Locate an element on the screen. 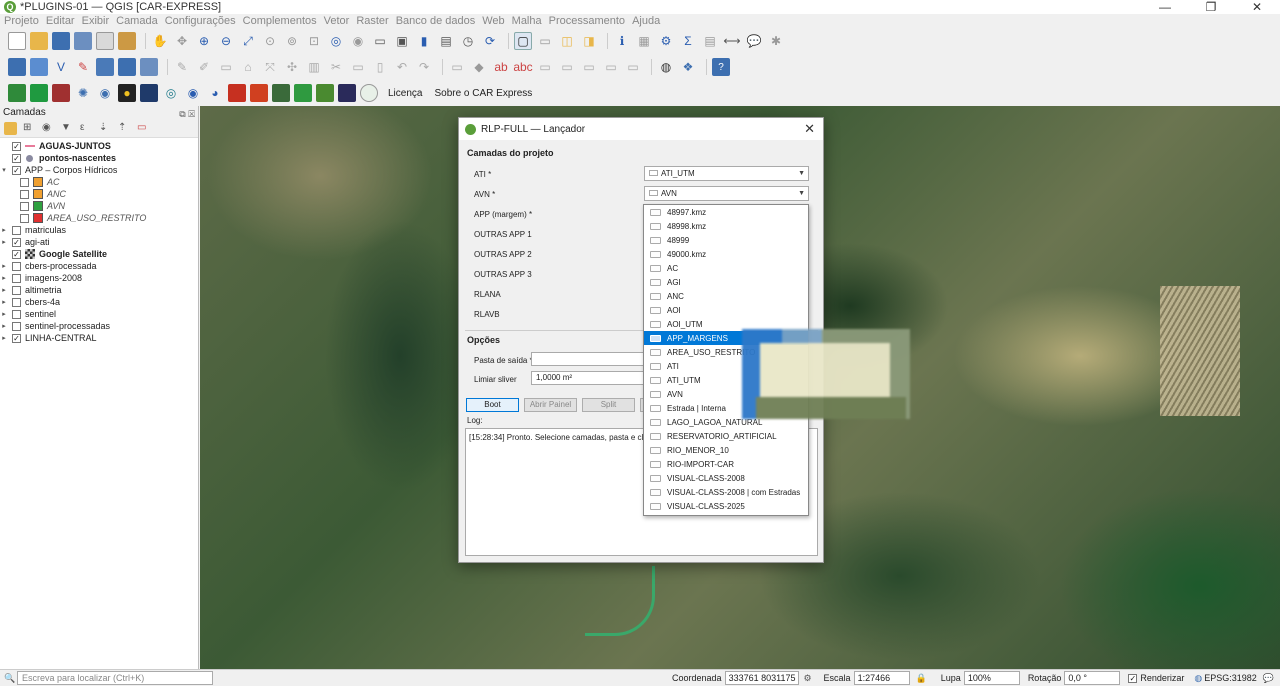 This screenshot has width=1280, height=686. inpe-icon: ◎ is located at coordinates (171, 93).